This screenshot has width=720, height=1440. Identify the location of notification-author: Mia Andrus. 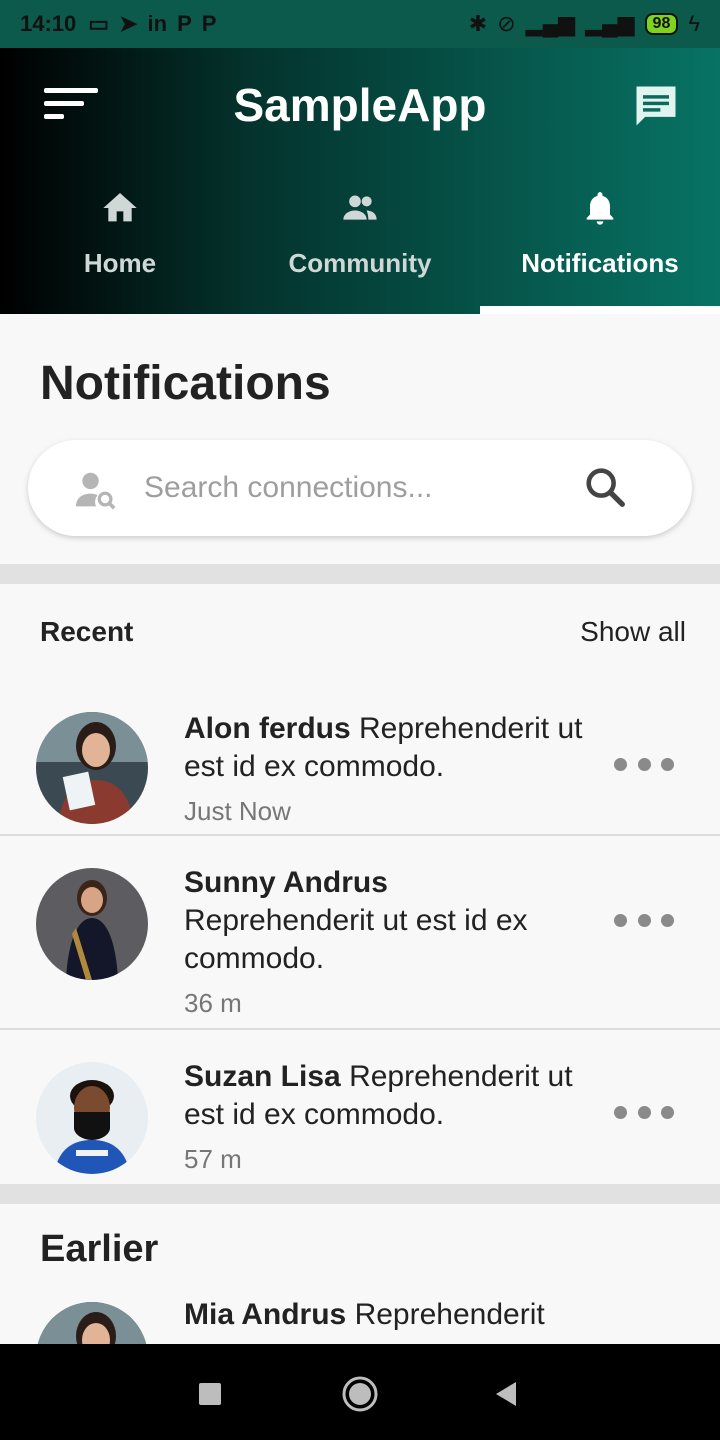
(265, 1314).